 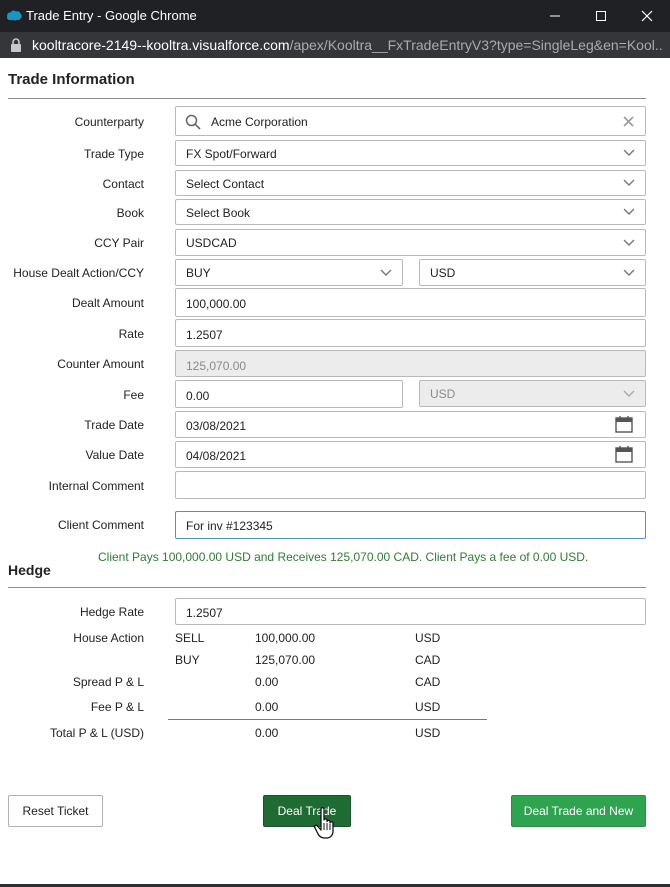 I want to click on maximize-icon, so click(x=601, y=16).